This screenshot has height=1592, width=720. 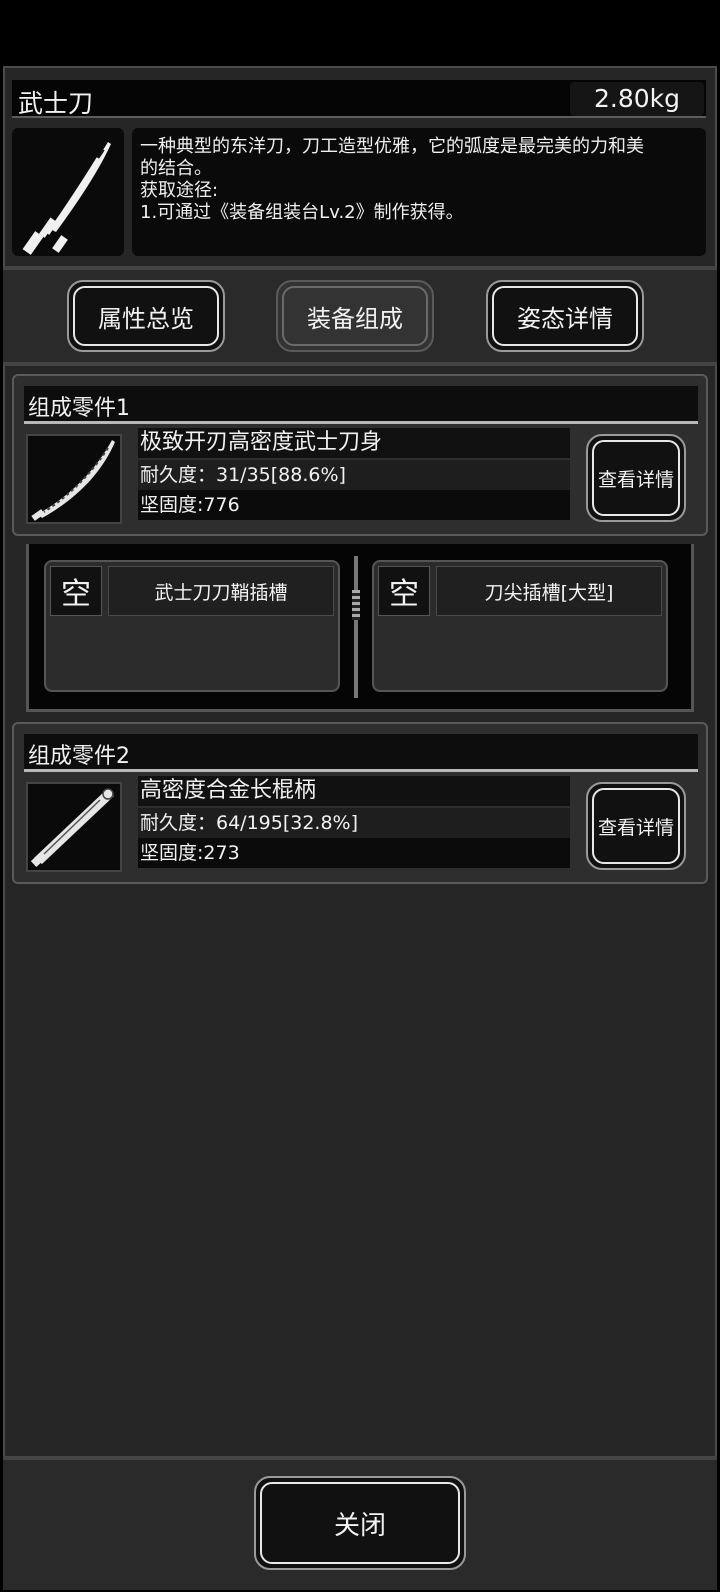 What do you see at coordinates (356, 627) in the screenshot?
I see `socket-divider` at bounding box center [356, 627].